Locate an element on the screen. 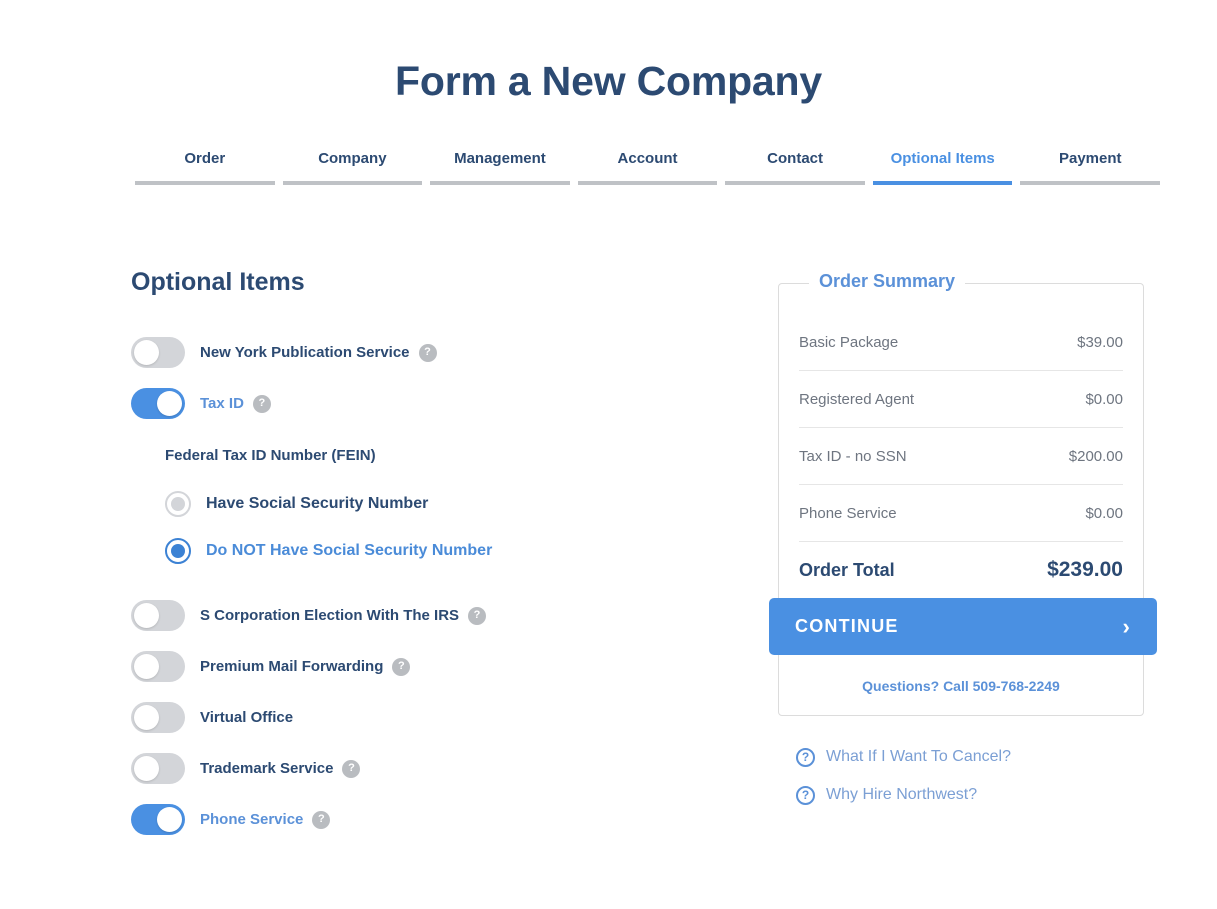  summary-line-item: Basic Package $39.00 is located at coordinates (961, 342).